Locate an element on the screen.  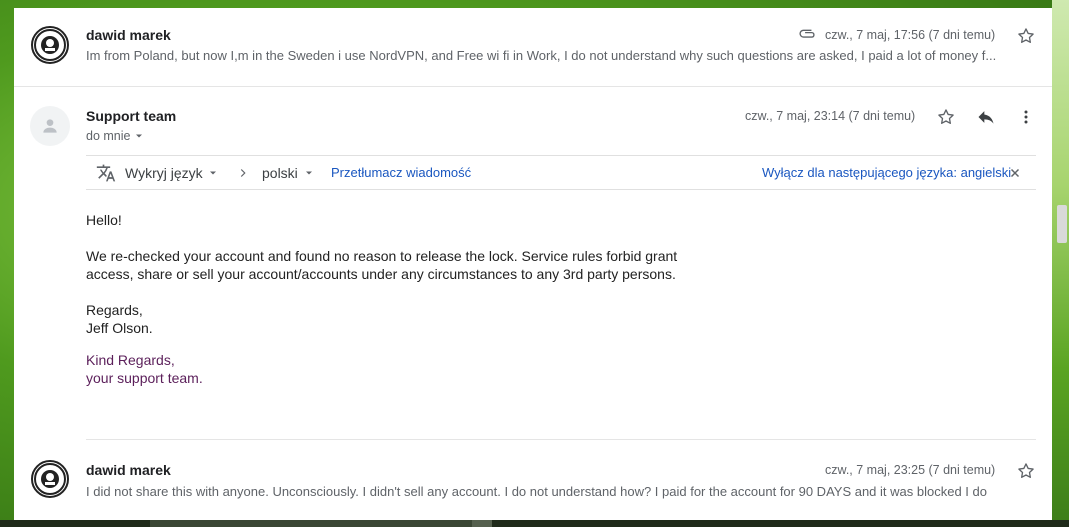
person-icon is located at coordinates (50, 126).